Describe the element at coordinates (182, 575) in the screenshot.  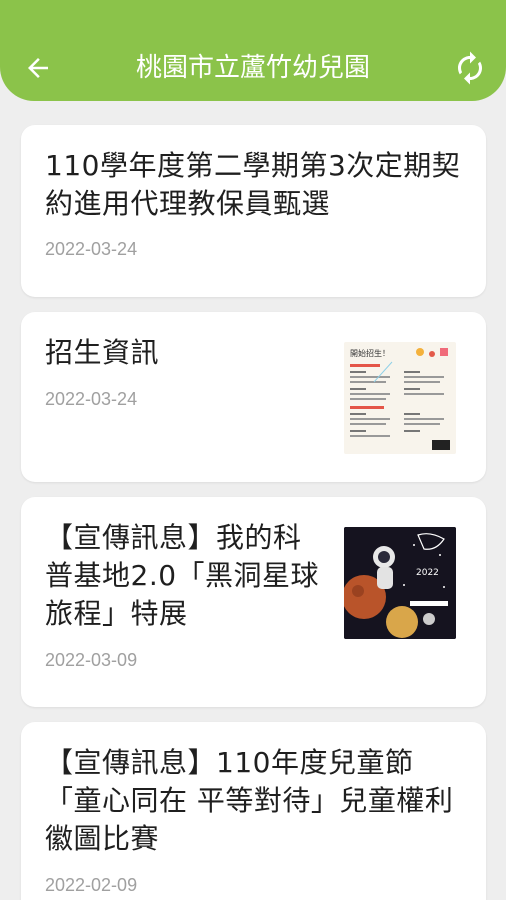
I see `post-title: 【宣傳訊息】我的科普基地2.0「黑洞星球旅程」特展` at that location.